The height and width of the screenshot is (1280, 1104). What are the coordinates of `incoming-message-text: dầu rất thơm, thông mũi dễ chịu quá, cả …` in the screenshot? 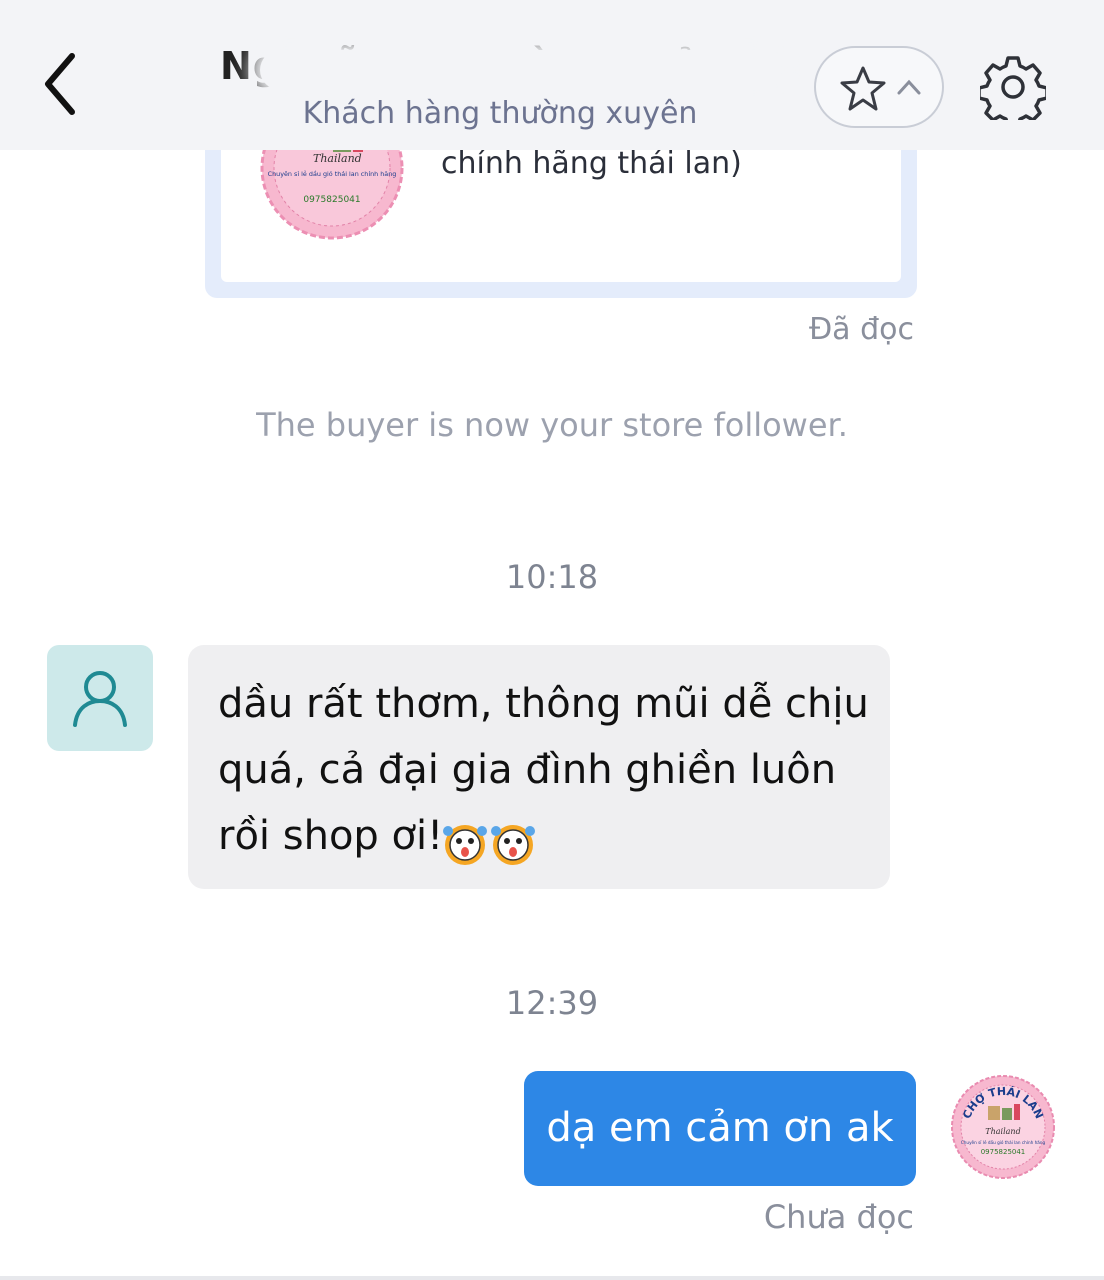 It's located at (543, 770).